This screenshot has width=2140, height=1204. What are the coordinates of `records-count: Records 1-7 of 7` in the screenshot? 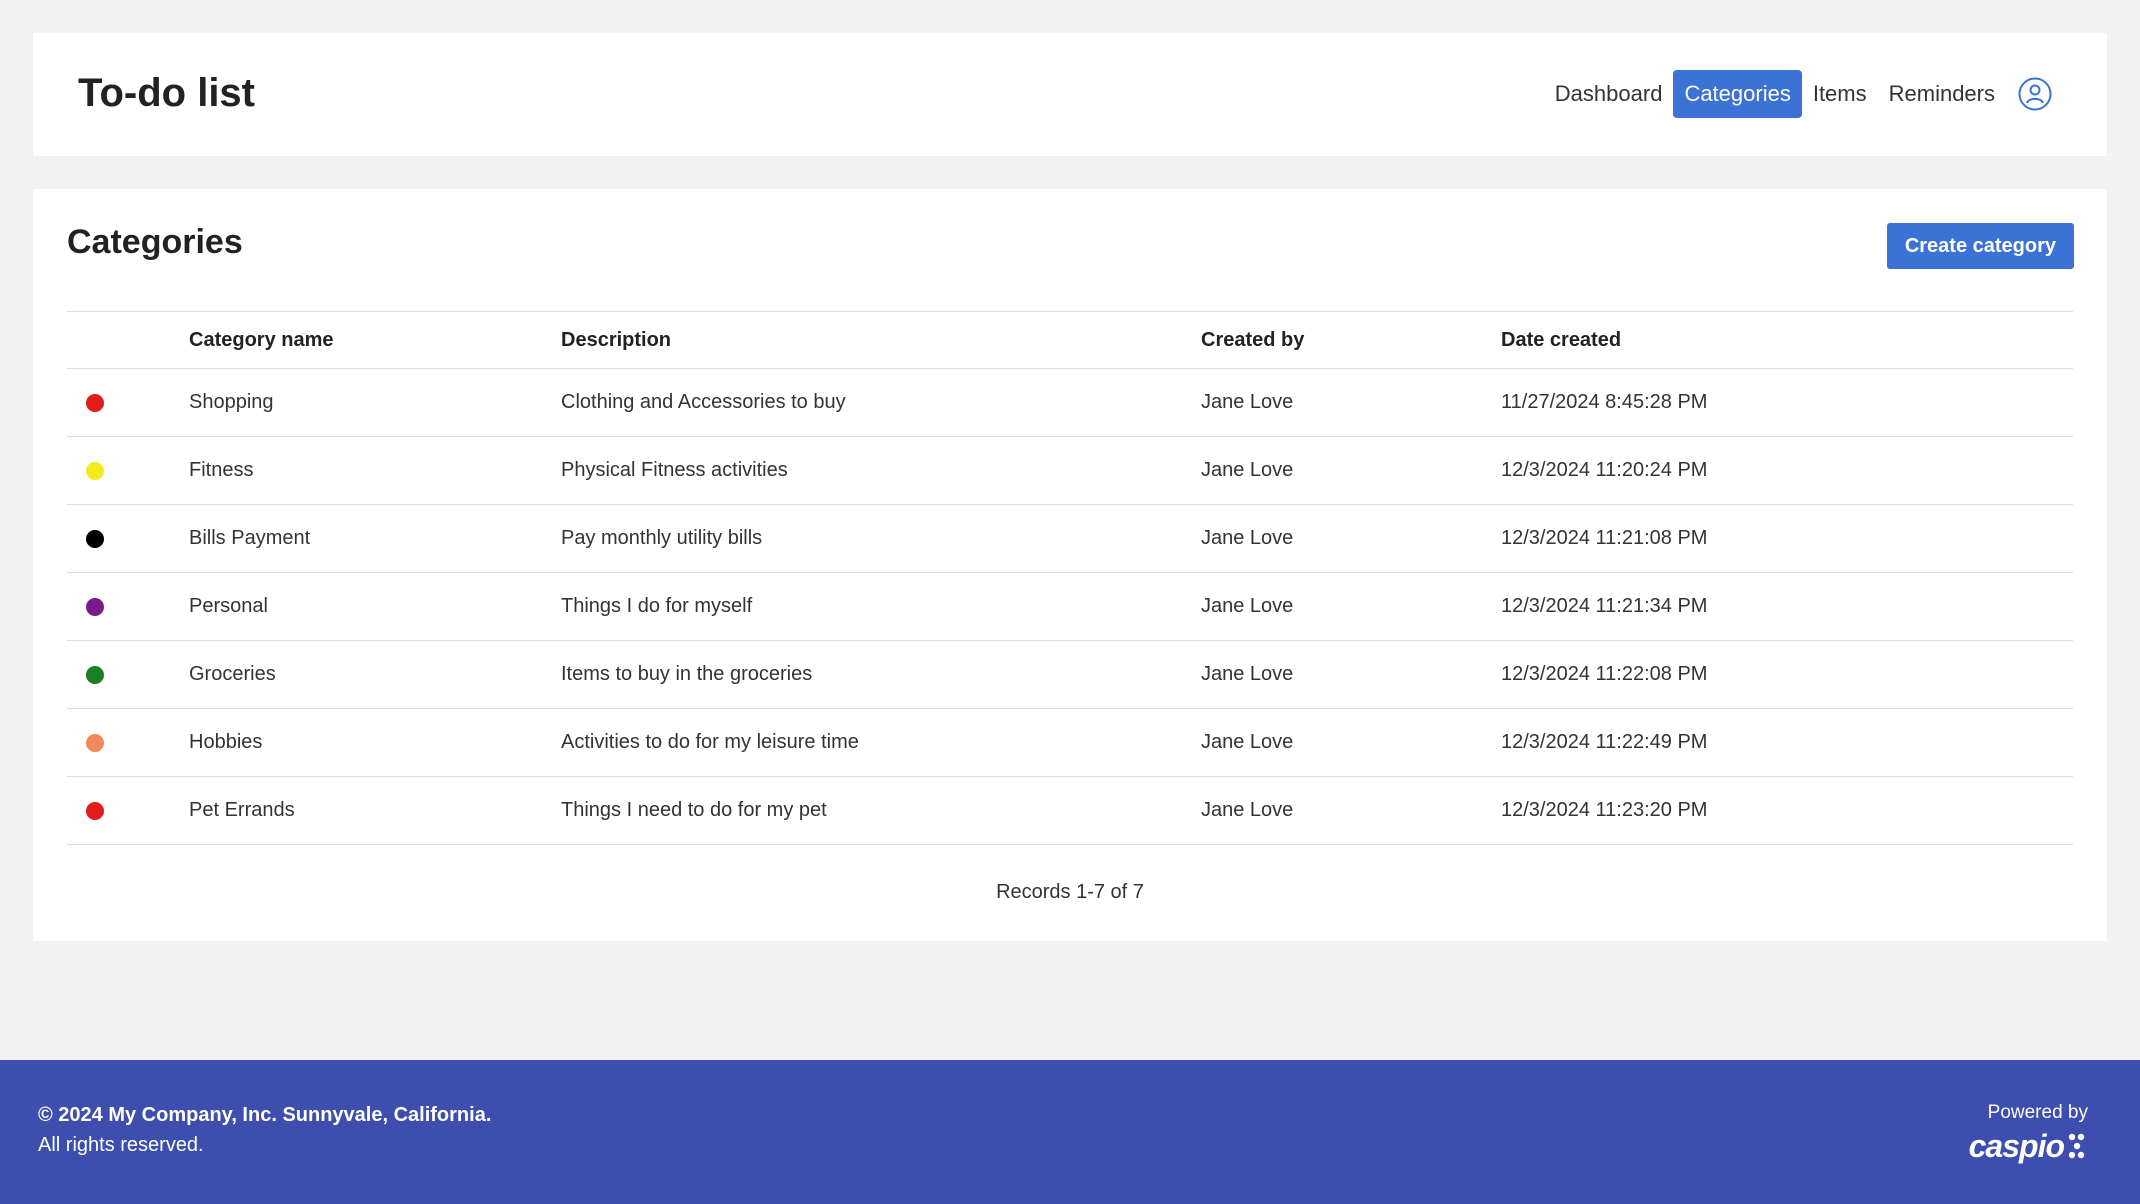 It's located at (1070, 892).